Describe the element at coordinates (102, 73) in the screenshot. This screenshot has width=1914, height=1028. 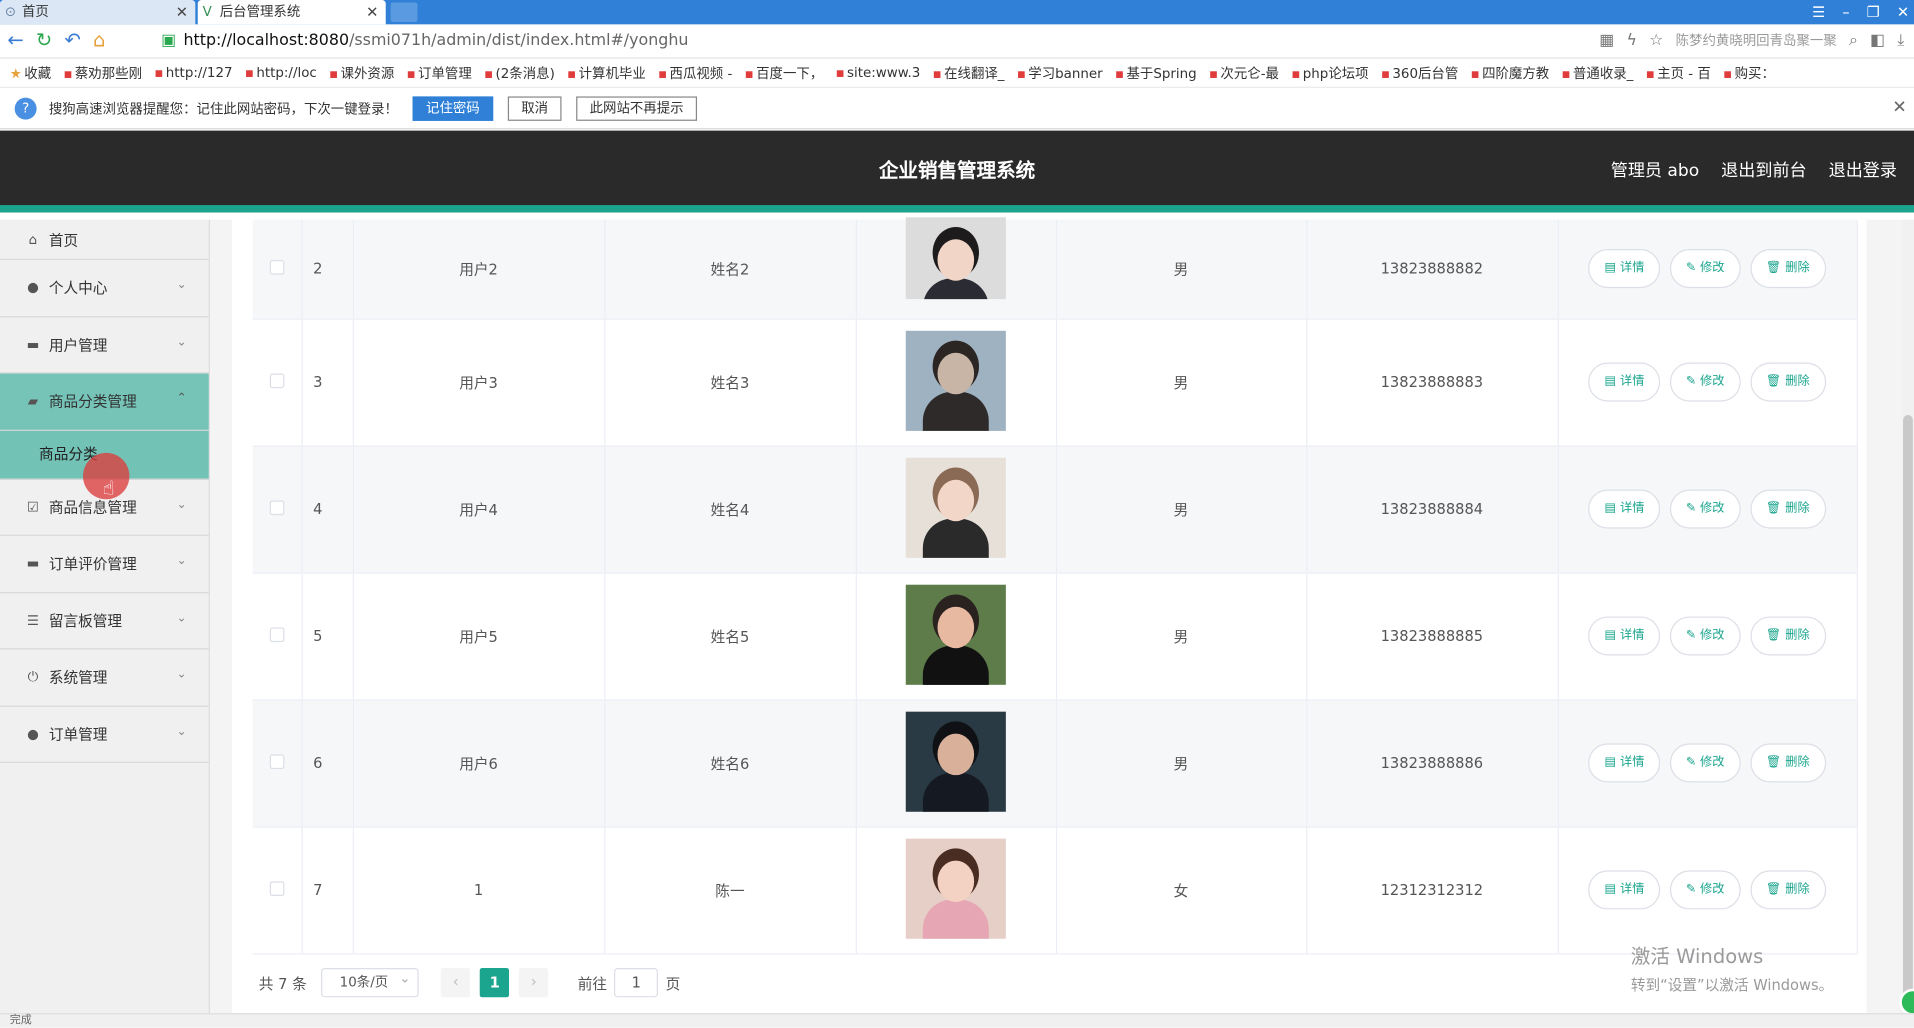
I see `bookmark-item: ▪ 蔡劝那些刚` at that location.